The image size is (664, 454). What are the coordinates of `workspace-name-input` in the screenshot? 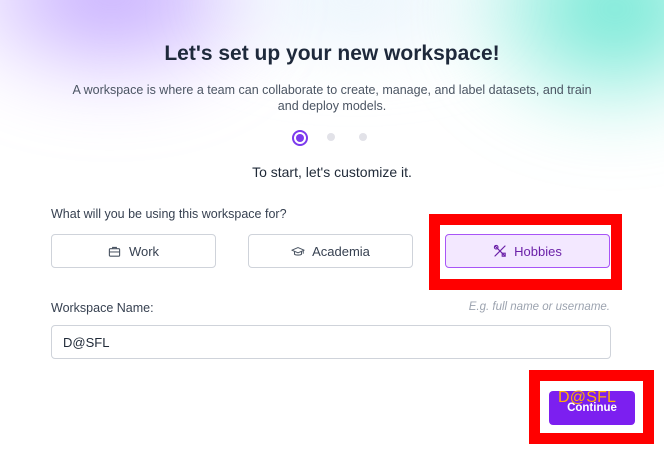 It's located at (331, 342).